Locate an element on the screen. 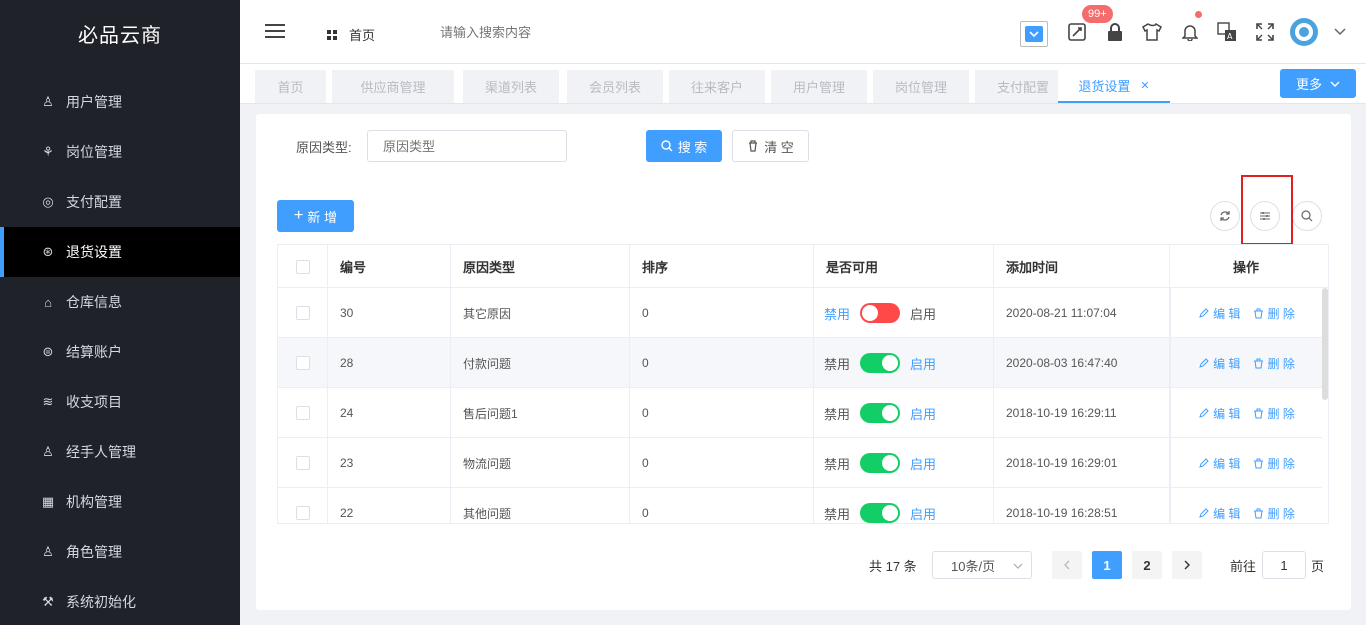  page-1-button: 1 is located at coordinates (1107, 565).